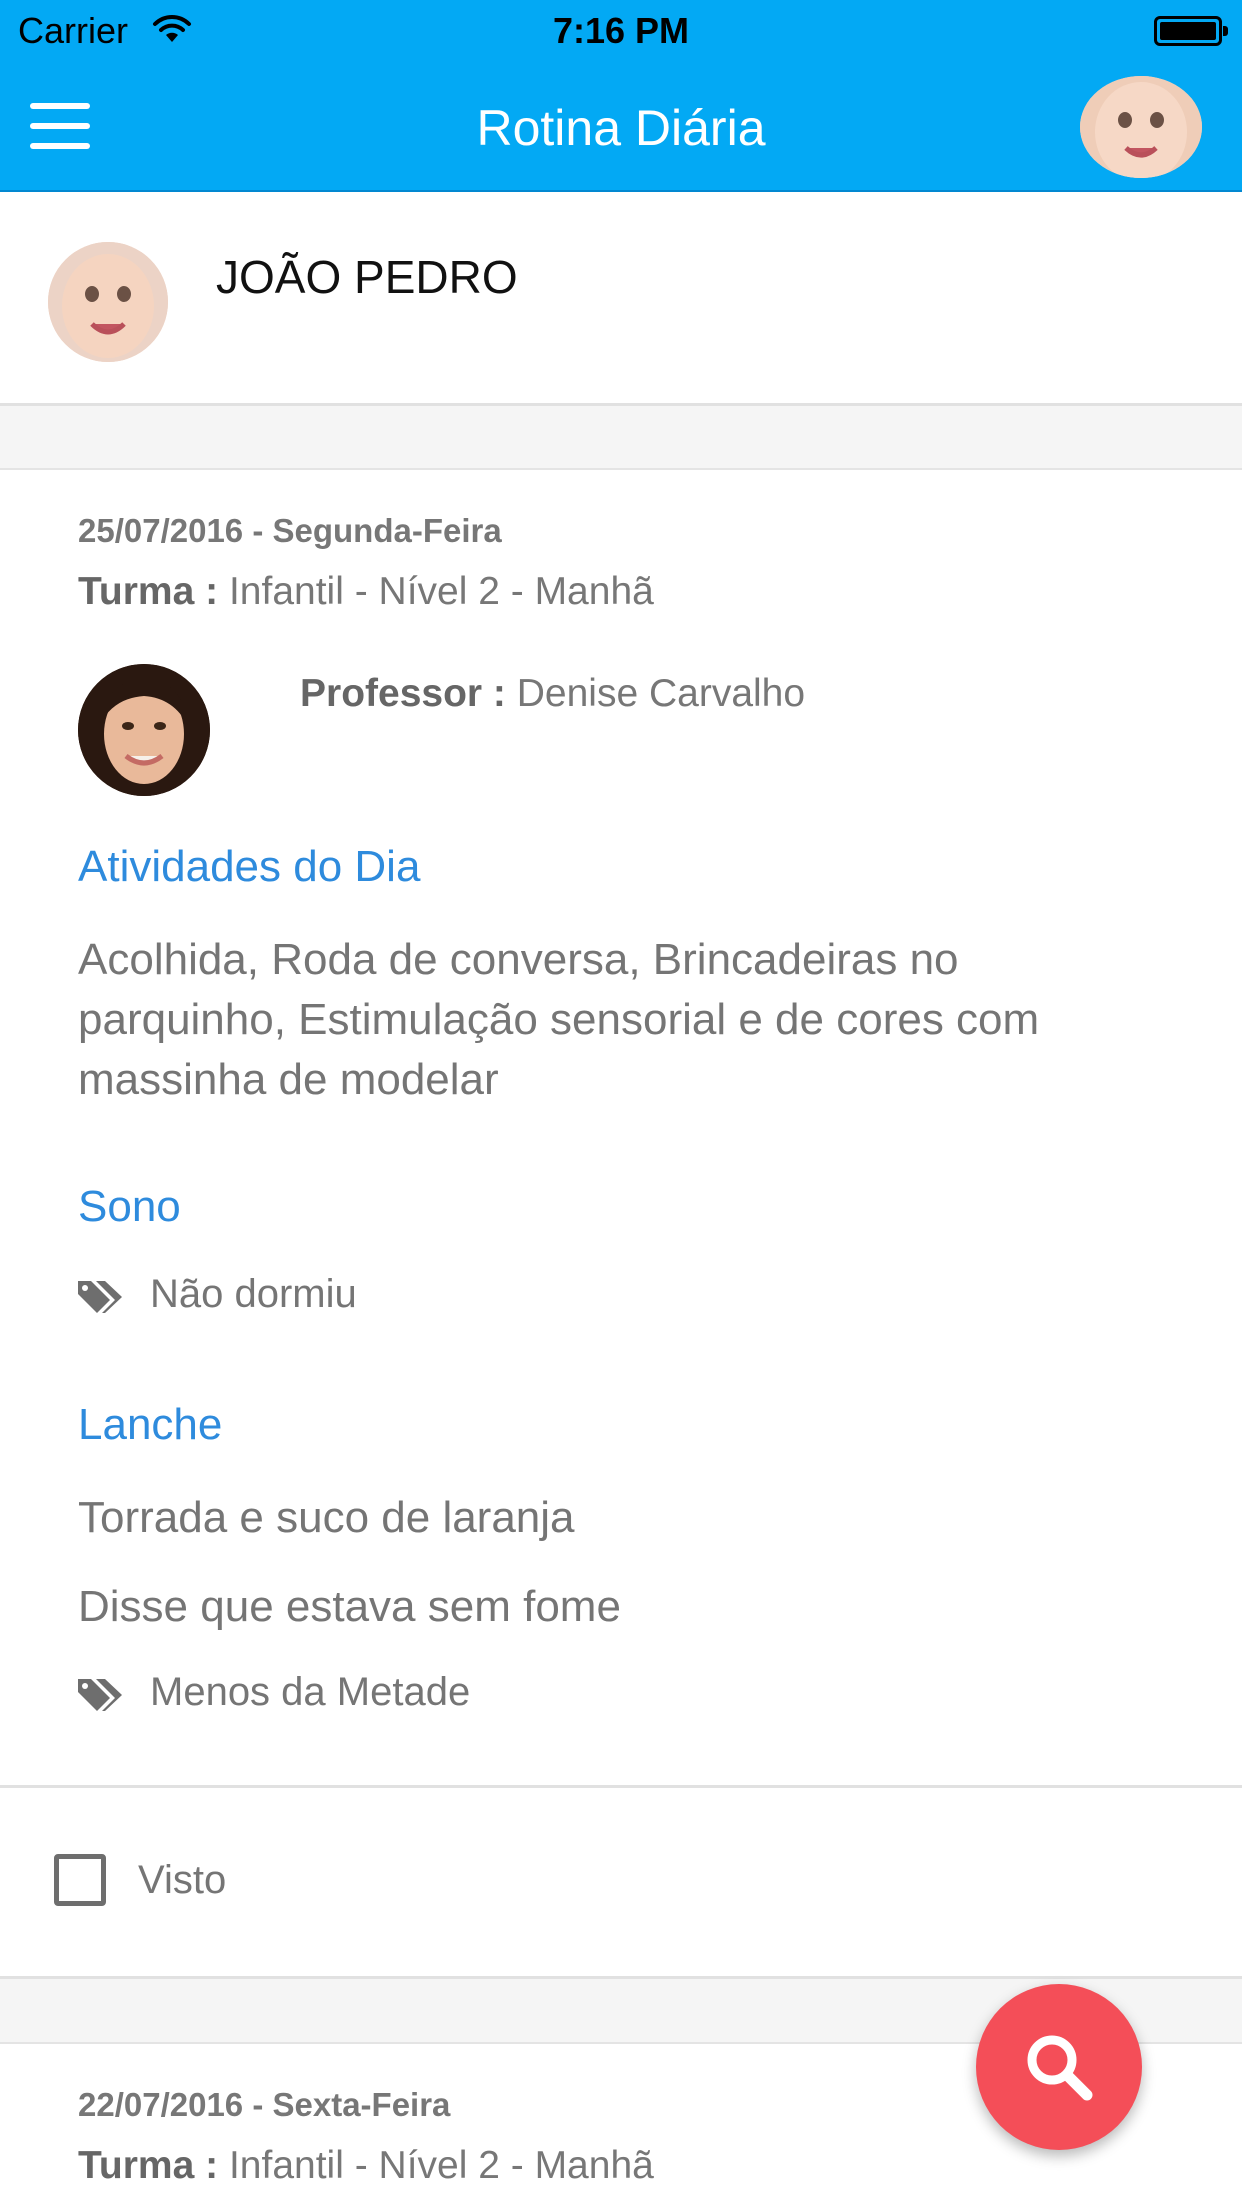 This screenshot has height=2208, width=1242. What do you see at coordinates (621, 438) in the screenshot?
I see `section-divider` at bounding box center [621, 438].